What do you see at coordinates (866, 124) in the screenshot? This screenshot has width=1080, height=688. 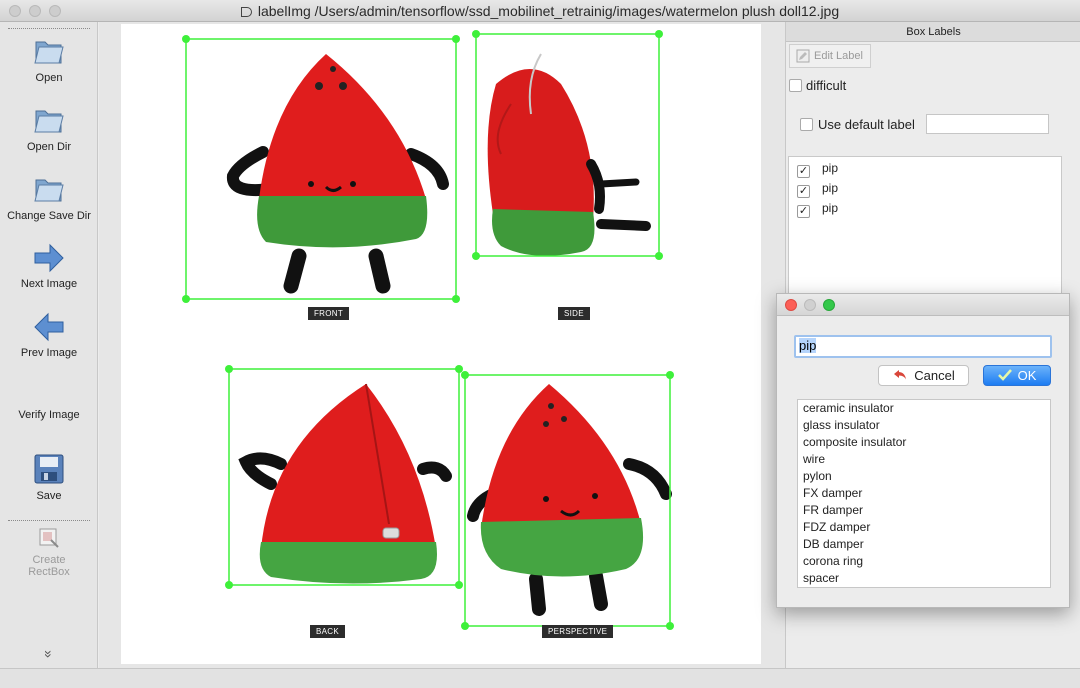 I see `use-default-label-text: Use default label` at bounding box center [866, 124].